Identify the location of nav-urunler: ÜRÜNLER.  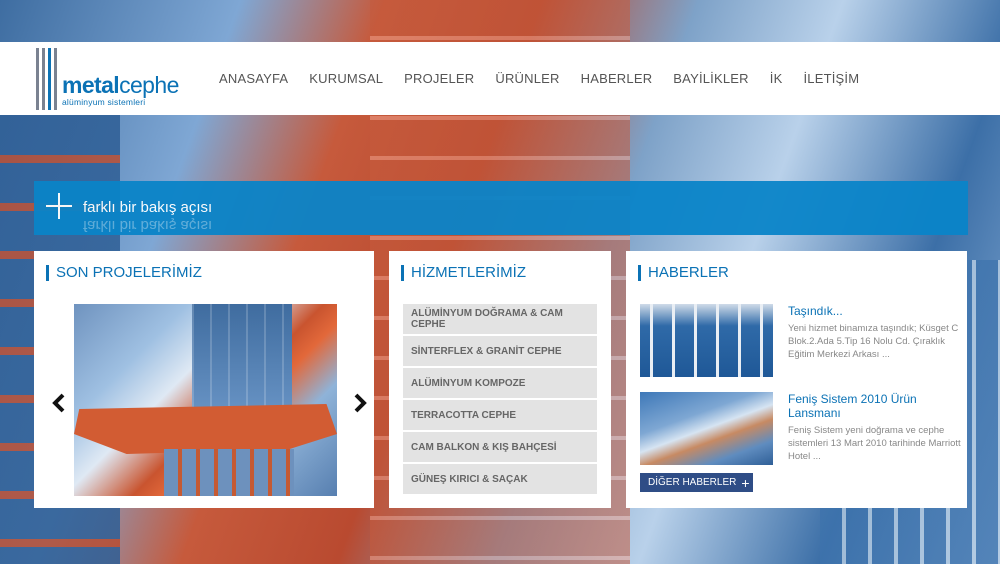
(527, 78).